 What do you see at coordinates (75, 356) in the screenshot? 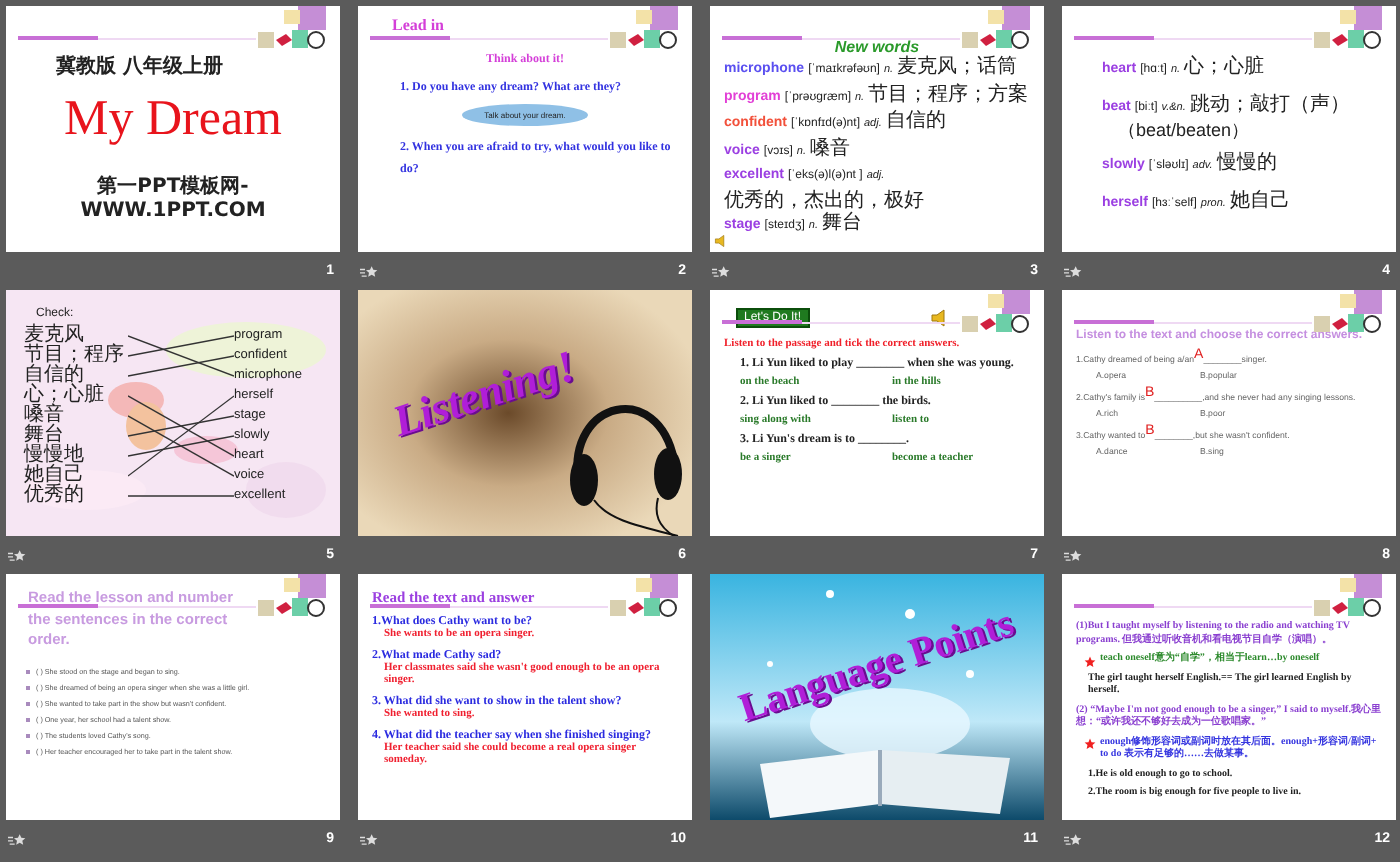
I see `chinese-term: 节目；程序` at bounding box center [75, 356].